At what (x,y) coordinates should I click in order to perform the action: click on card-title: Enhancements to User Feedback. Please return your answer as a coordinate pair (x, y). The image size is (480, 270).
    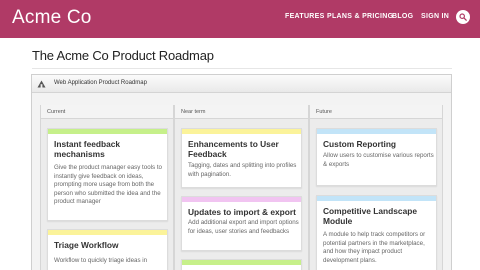
    Looking at the image, I should click on (233, 149).